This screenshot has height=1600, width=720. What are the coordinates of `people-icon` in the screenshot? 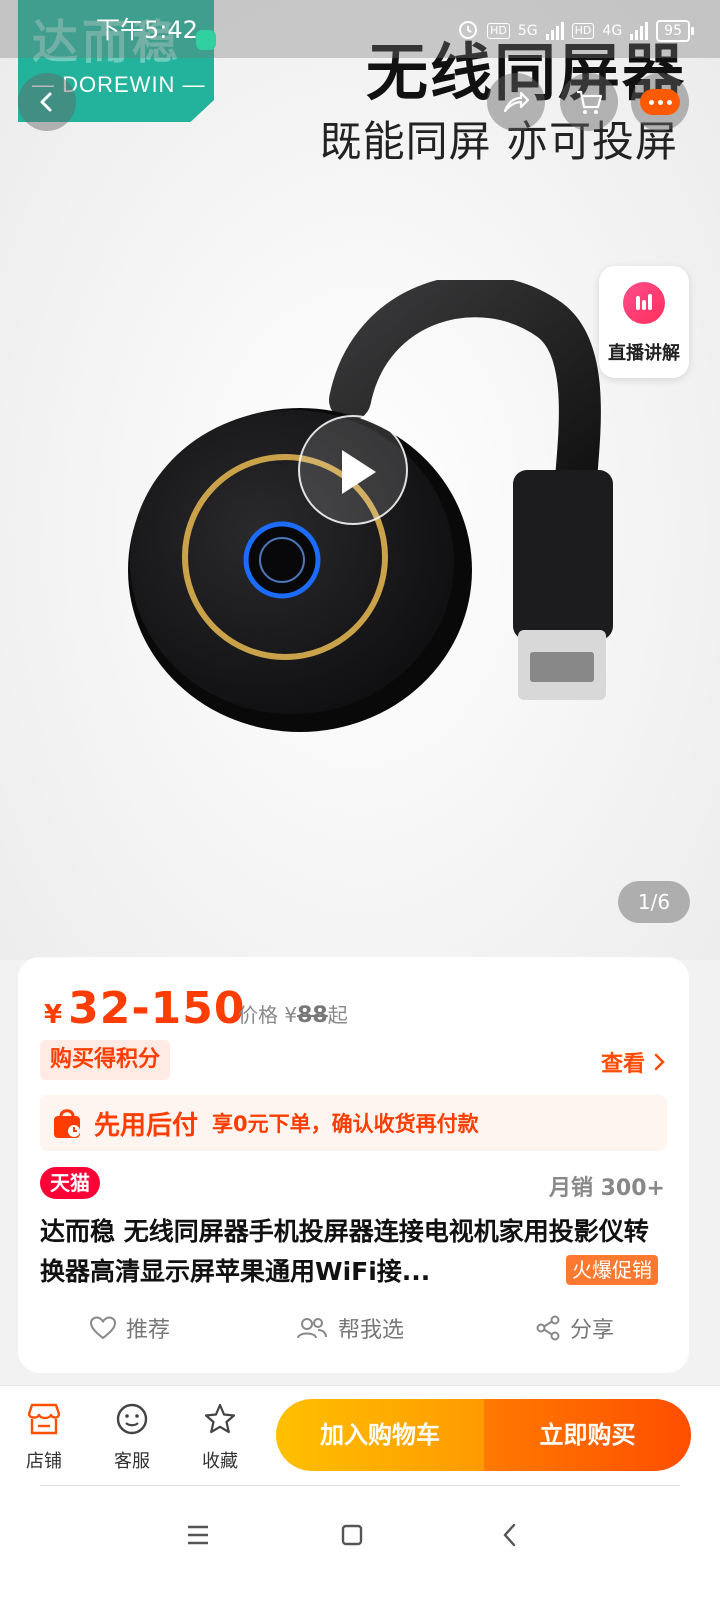 It's located at (312, 1328).